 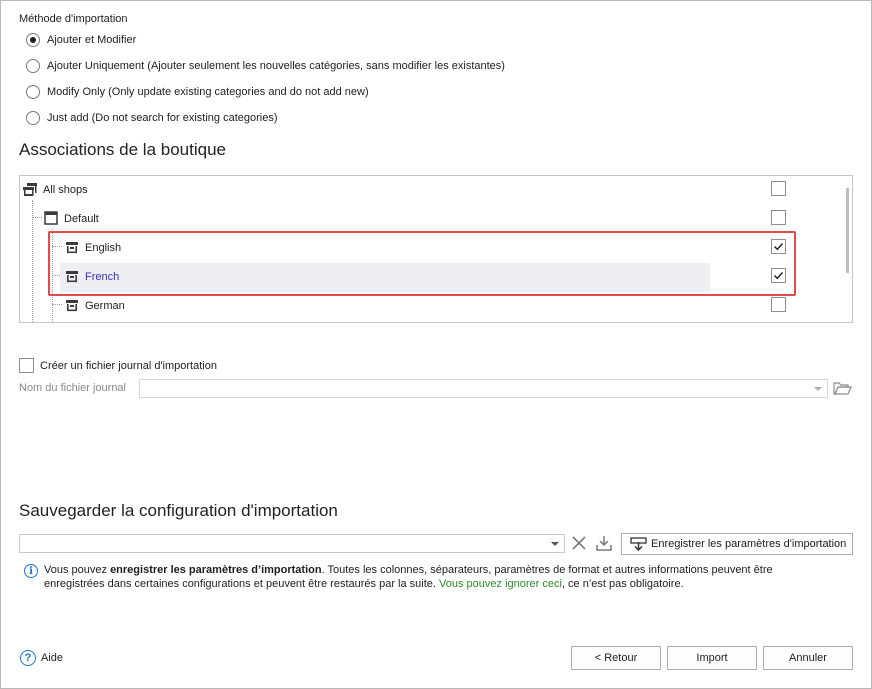 I want to click on clear-icon, so click(x=579, y=543).